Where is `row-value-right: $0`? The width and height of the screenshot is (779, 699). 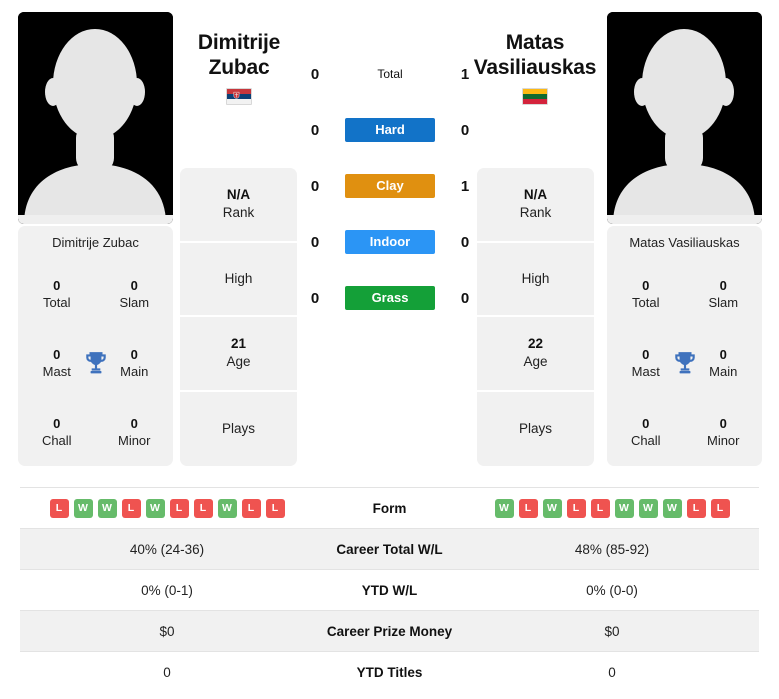
row-value-right: $0 is located at coordinates (612, 631).